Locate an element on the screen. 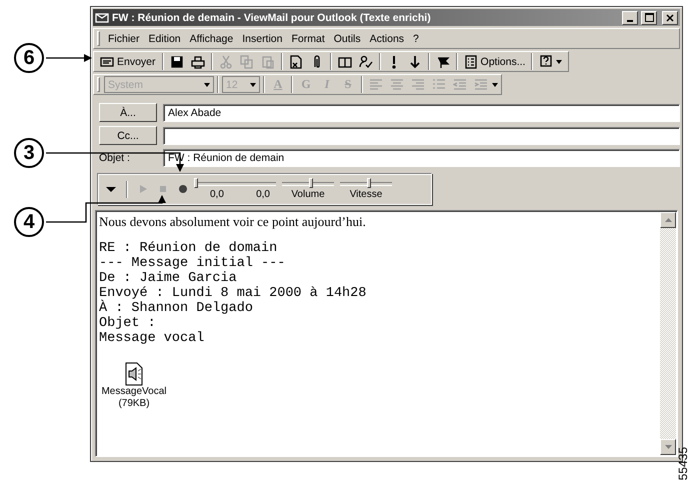 Image resolution: width=692 pixels, height=490 pixels. quoted-line: Message vocal is located at coordinates (152, 338).